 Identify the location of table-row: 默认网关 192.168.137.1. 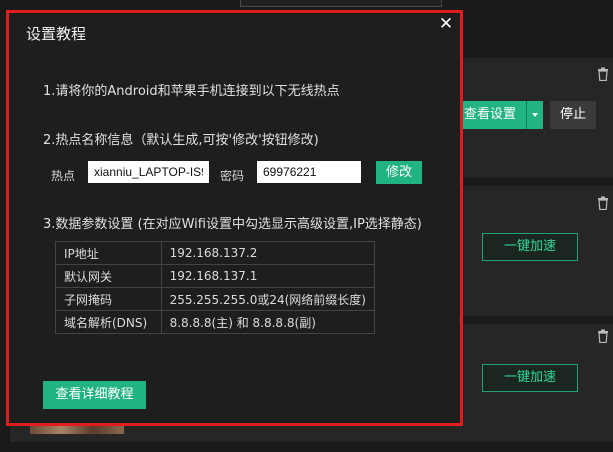
(215, 276).